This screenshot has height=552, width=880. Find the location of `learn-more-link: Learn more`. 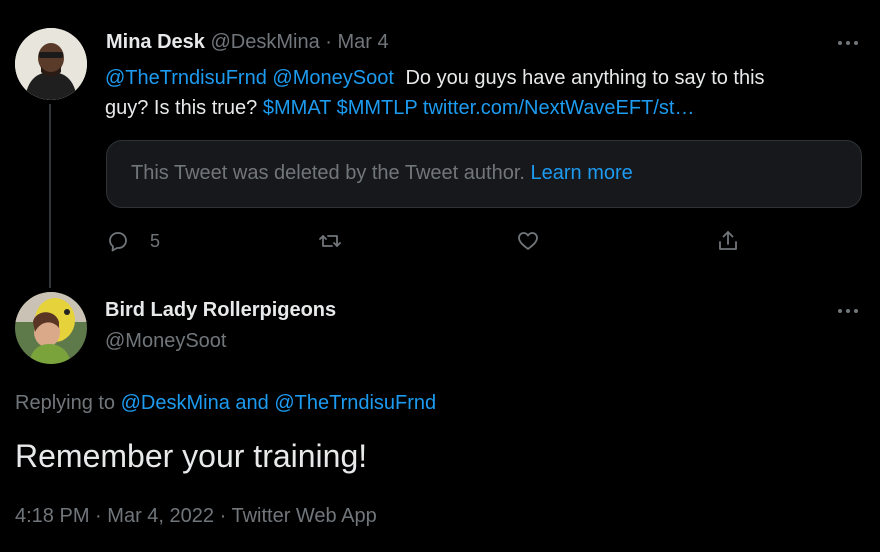

learn-more-link: Learn more is located at coordinates (582, 173).